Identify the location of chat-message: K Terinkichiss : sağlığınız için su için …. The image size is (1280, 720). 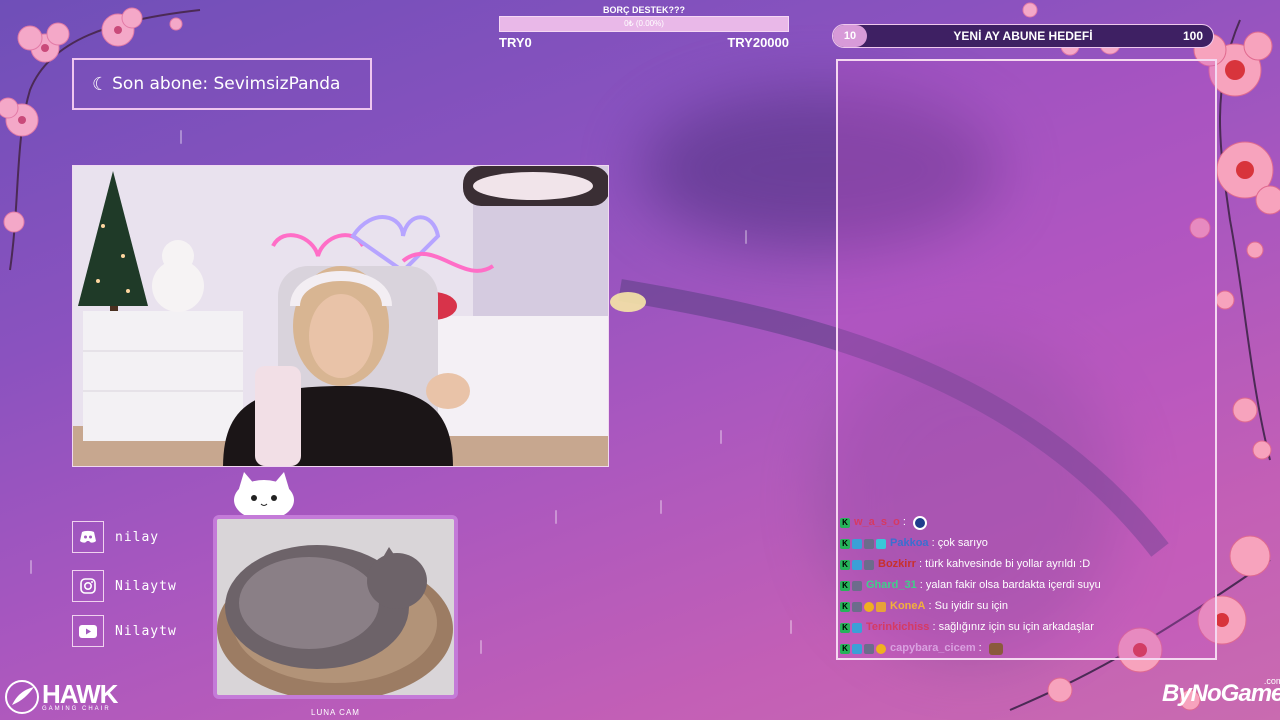
(1030, 627).